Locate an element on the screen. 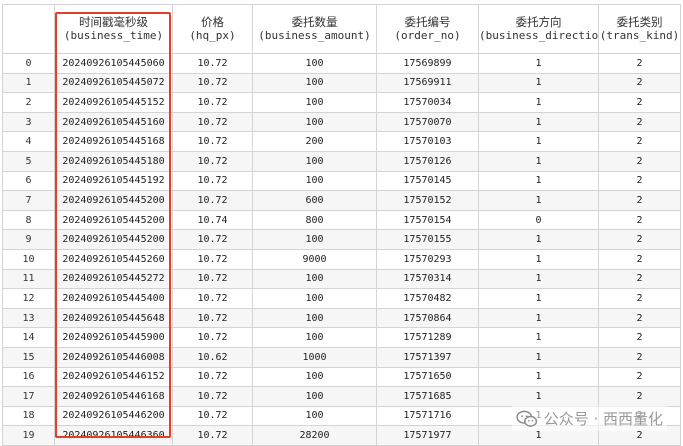  business-time-cell: 20240926105445260 is located at coordinates (113, 259).